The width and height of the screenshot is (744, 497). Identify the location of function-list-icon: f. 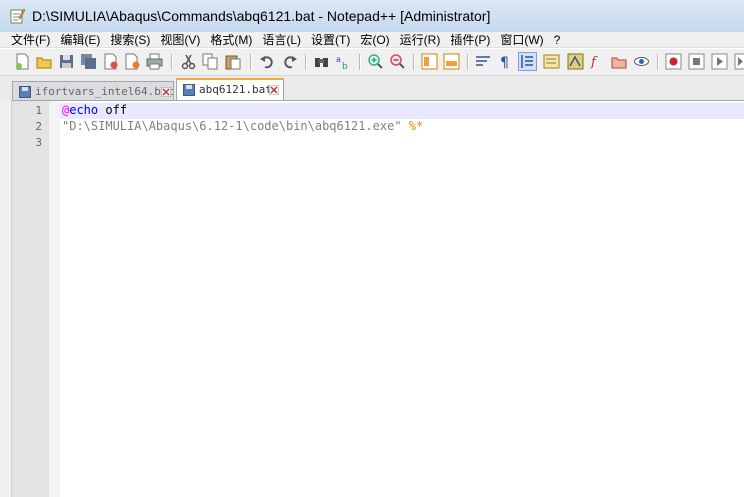
(597, 61).